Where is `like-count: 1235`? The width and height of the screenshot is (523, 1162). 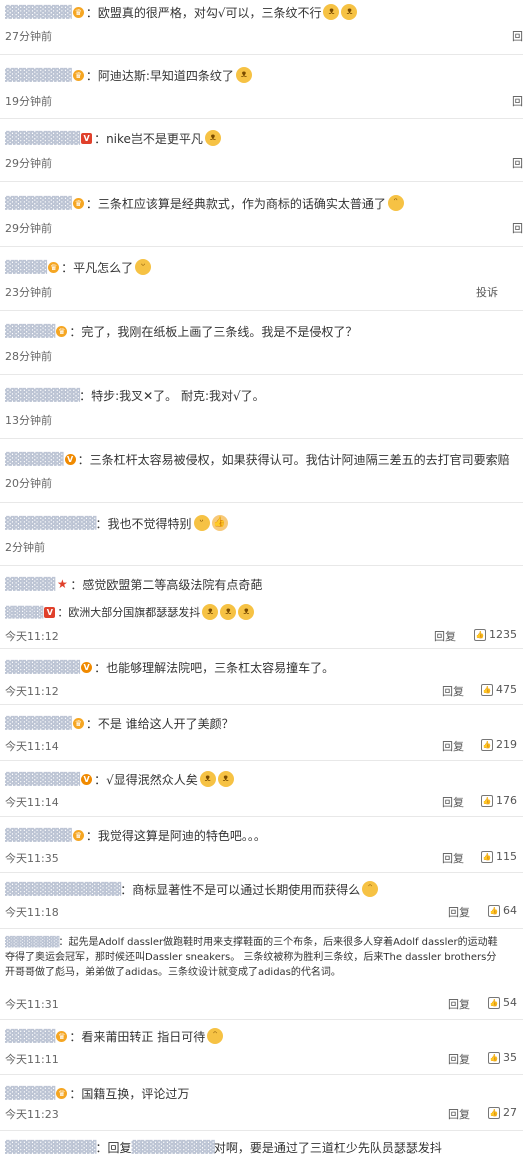 like-count: 1235 is located at coordinates (503, 634).